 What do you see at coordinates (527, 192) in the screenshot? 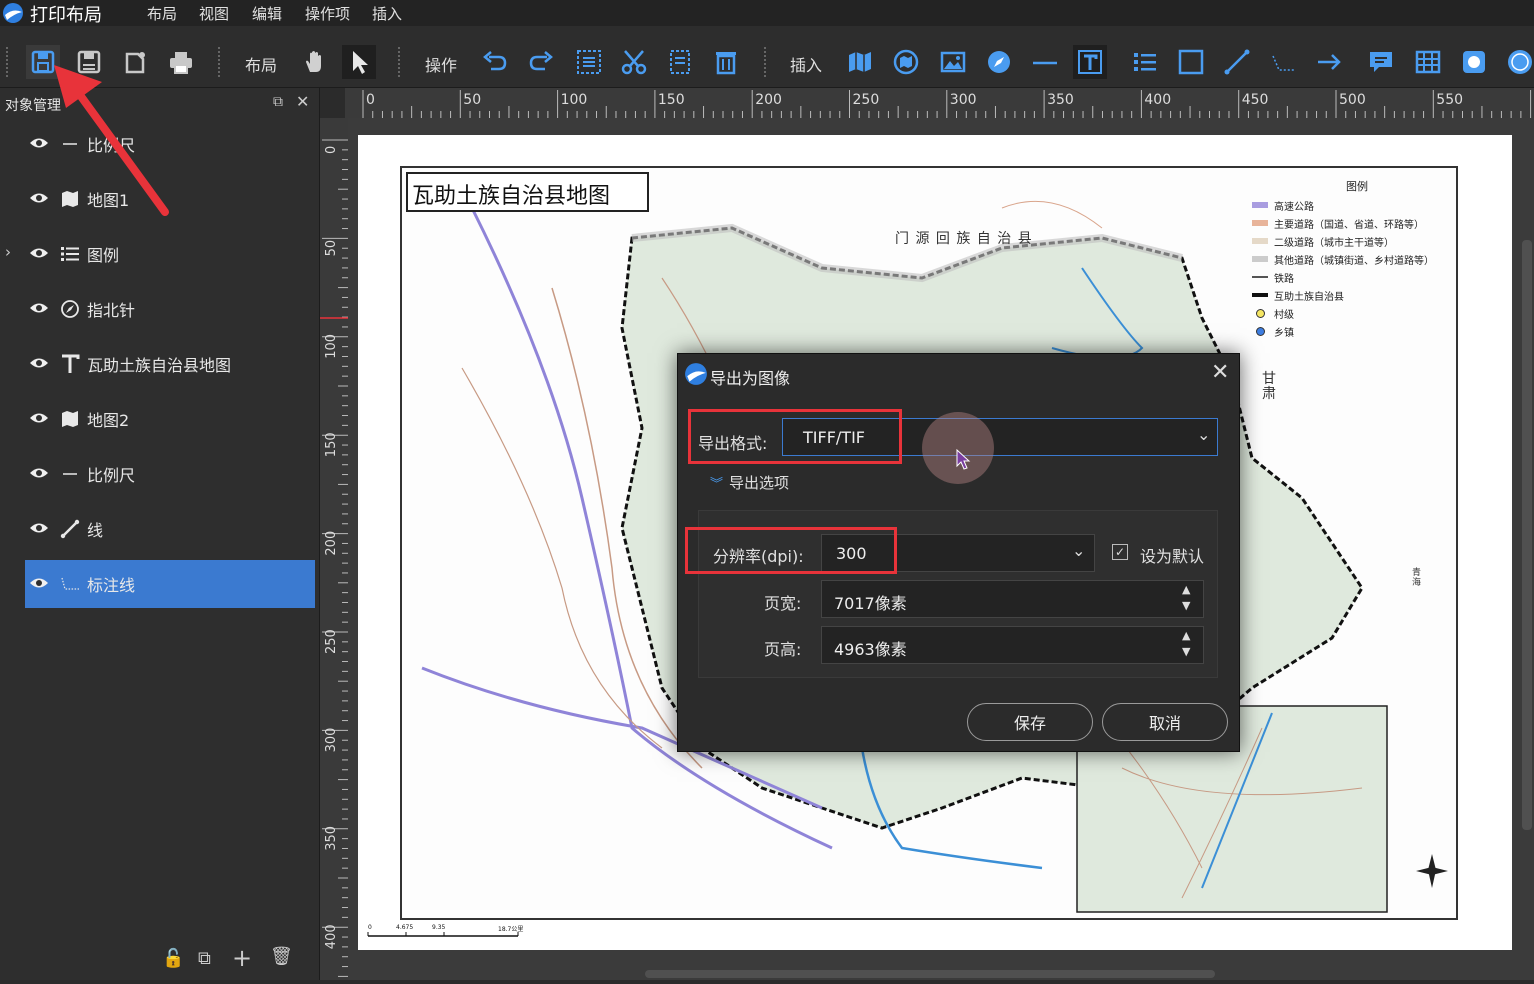
I see `map-title-text: 瓦助土族自治县地图` at bounding box center [527, 192].